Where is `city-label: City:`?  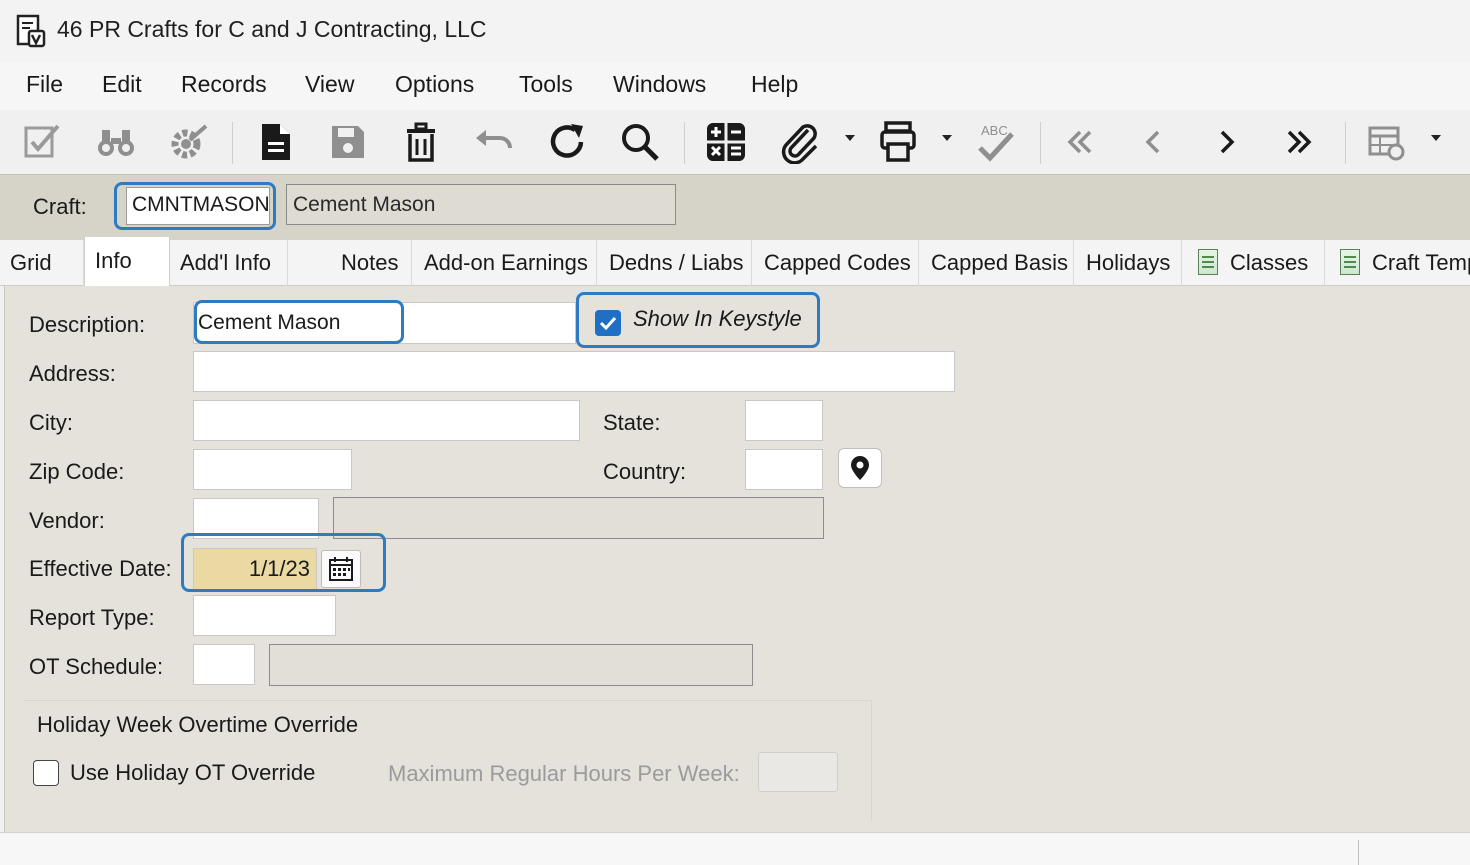 city-label: City: is located at coordinates (51, 422).